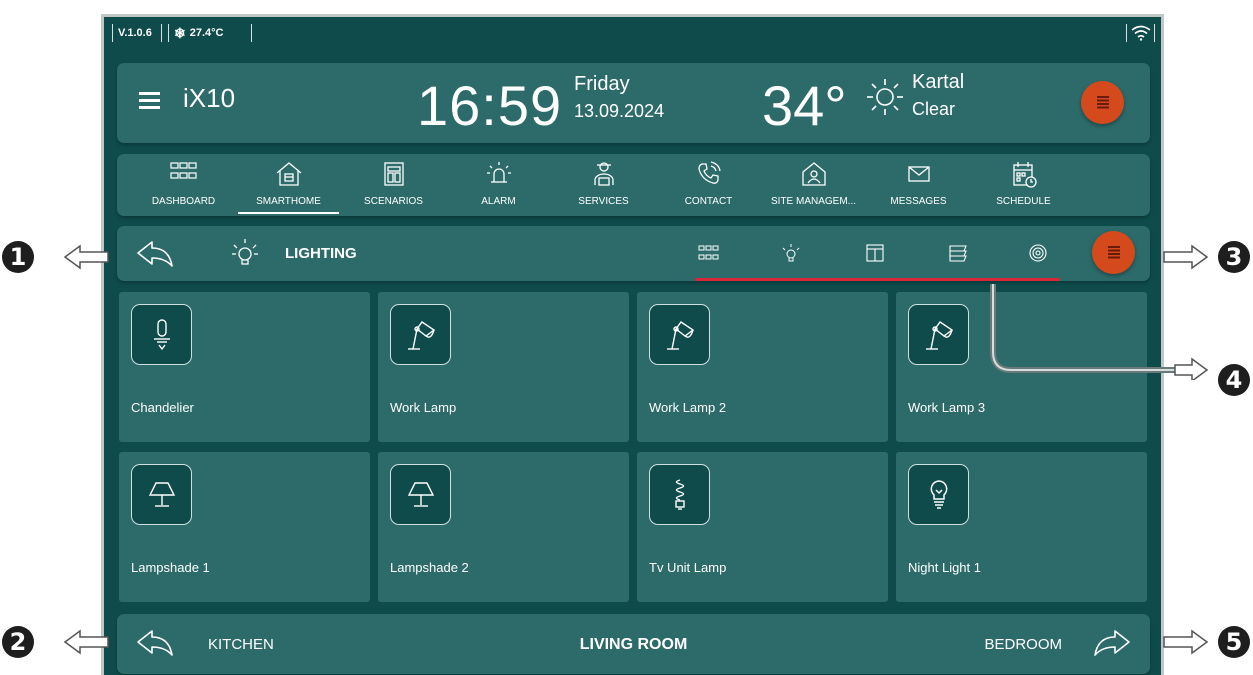  What do you see at coordinates (762, 367) in the screenshot?
I see `device-tile-work-lamp-2: Work Lamp 2` at bounding box center [762, 367].